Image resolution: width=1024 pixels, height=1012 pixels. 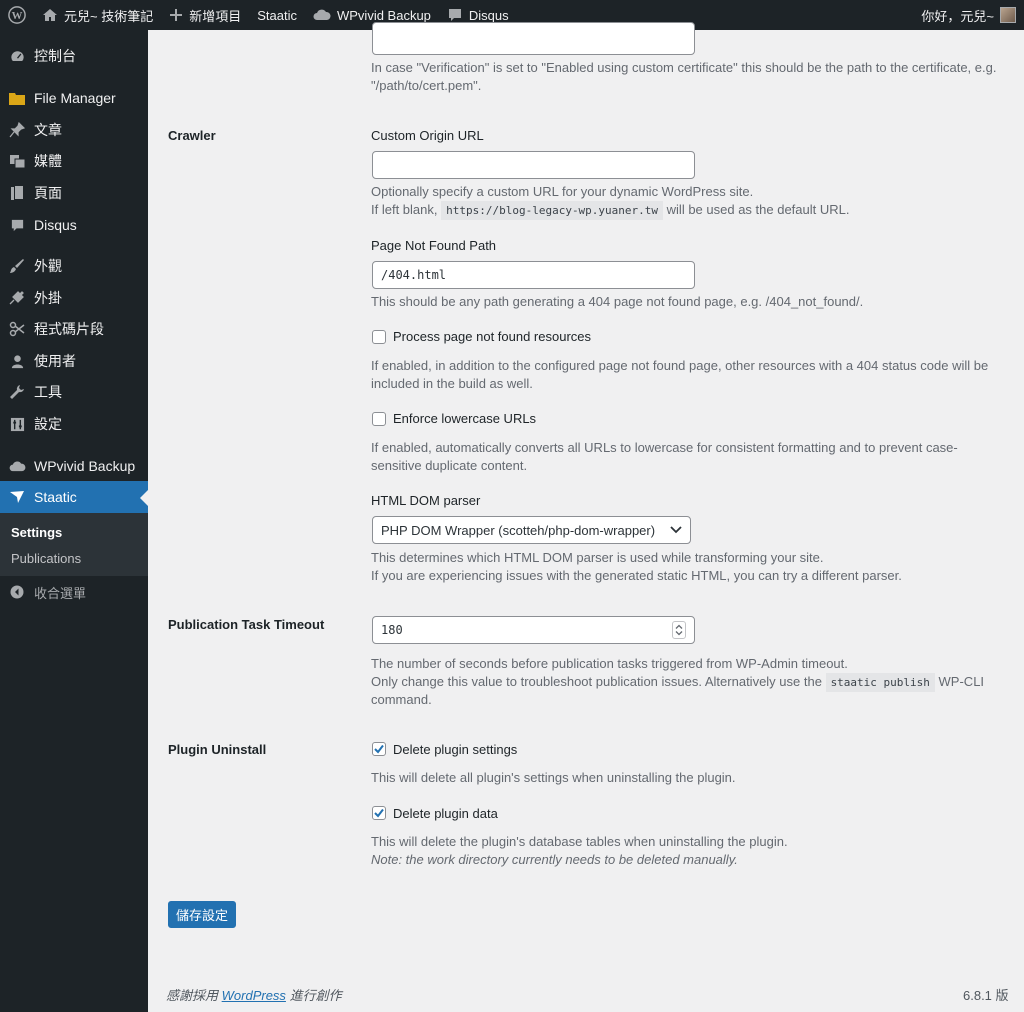 What do you see at coordinates (464, 418) in the screenshot?
I see `enforce-lowercase-label: Enforce lowercase URLs` at bounding box center [464, 418].